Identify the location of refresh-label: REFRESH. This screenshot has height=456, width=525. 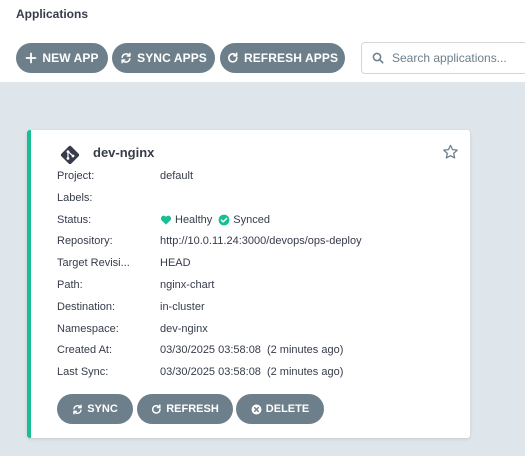
(192, 409).